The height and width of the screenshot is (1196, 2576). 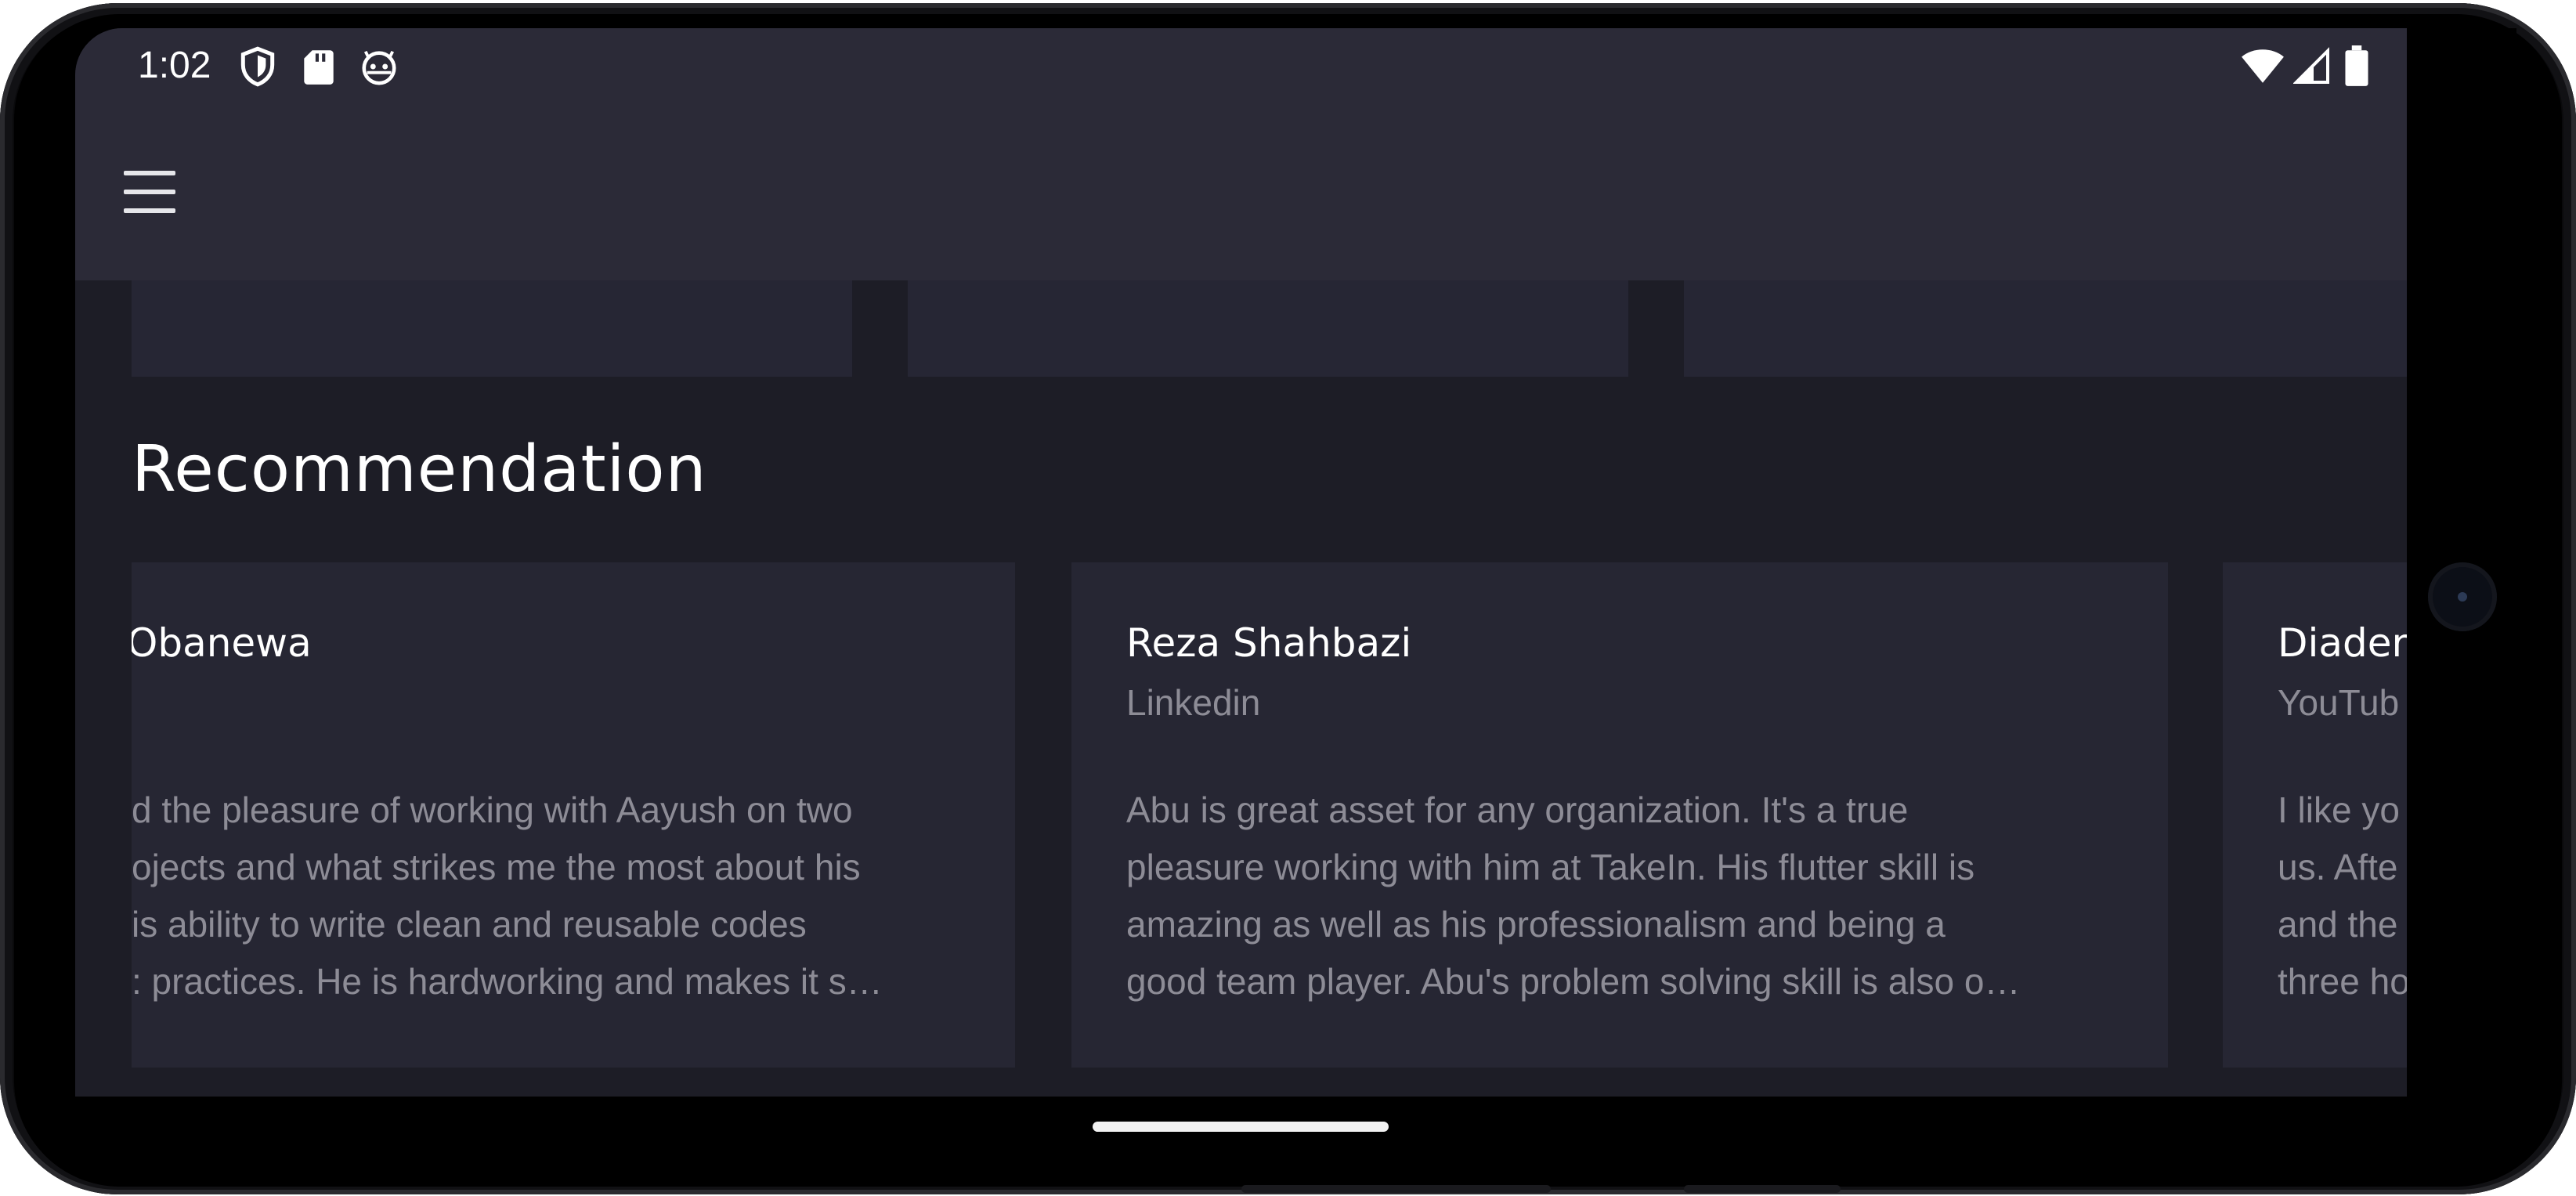 I want to click on hamburger-menu-icon, so click(x=149, y=193).